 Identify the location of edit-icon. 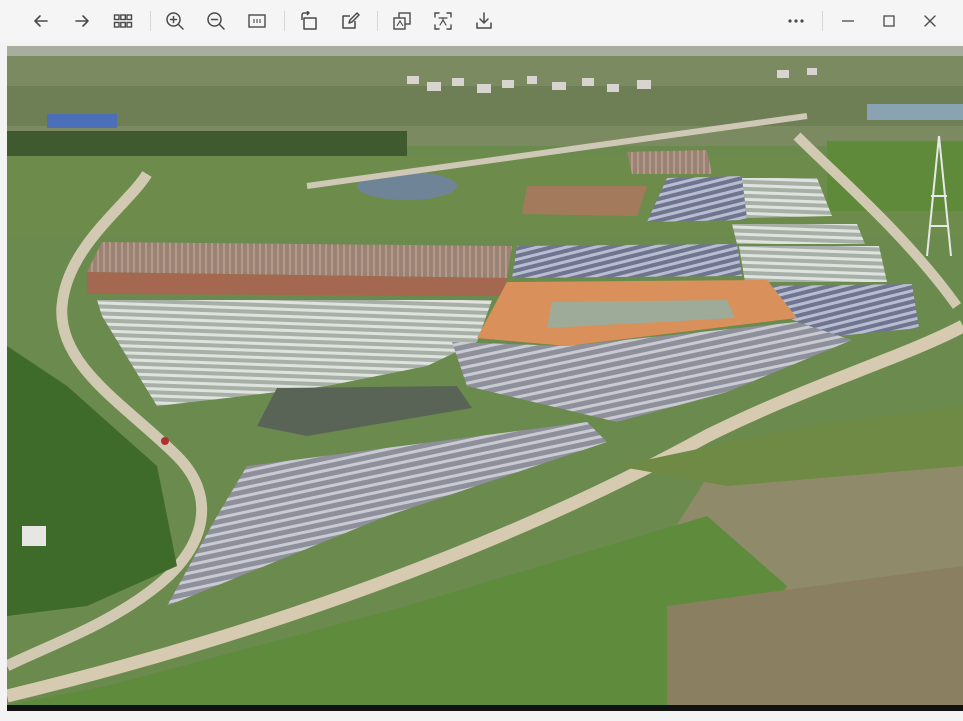
(350, 21).